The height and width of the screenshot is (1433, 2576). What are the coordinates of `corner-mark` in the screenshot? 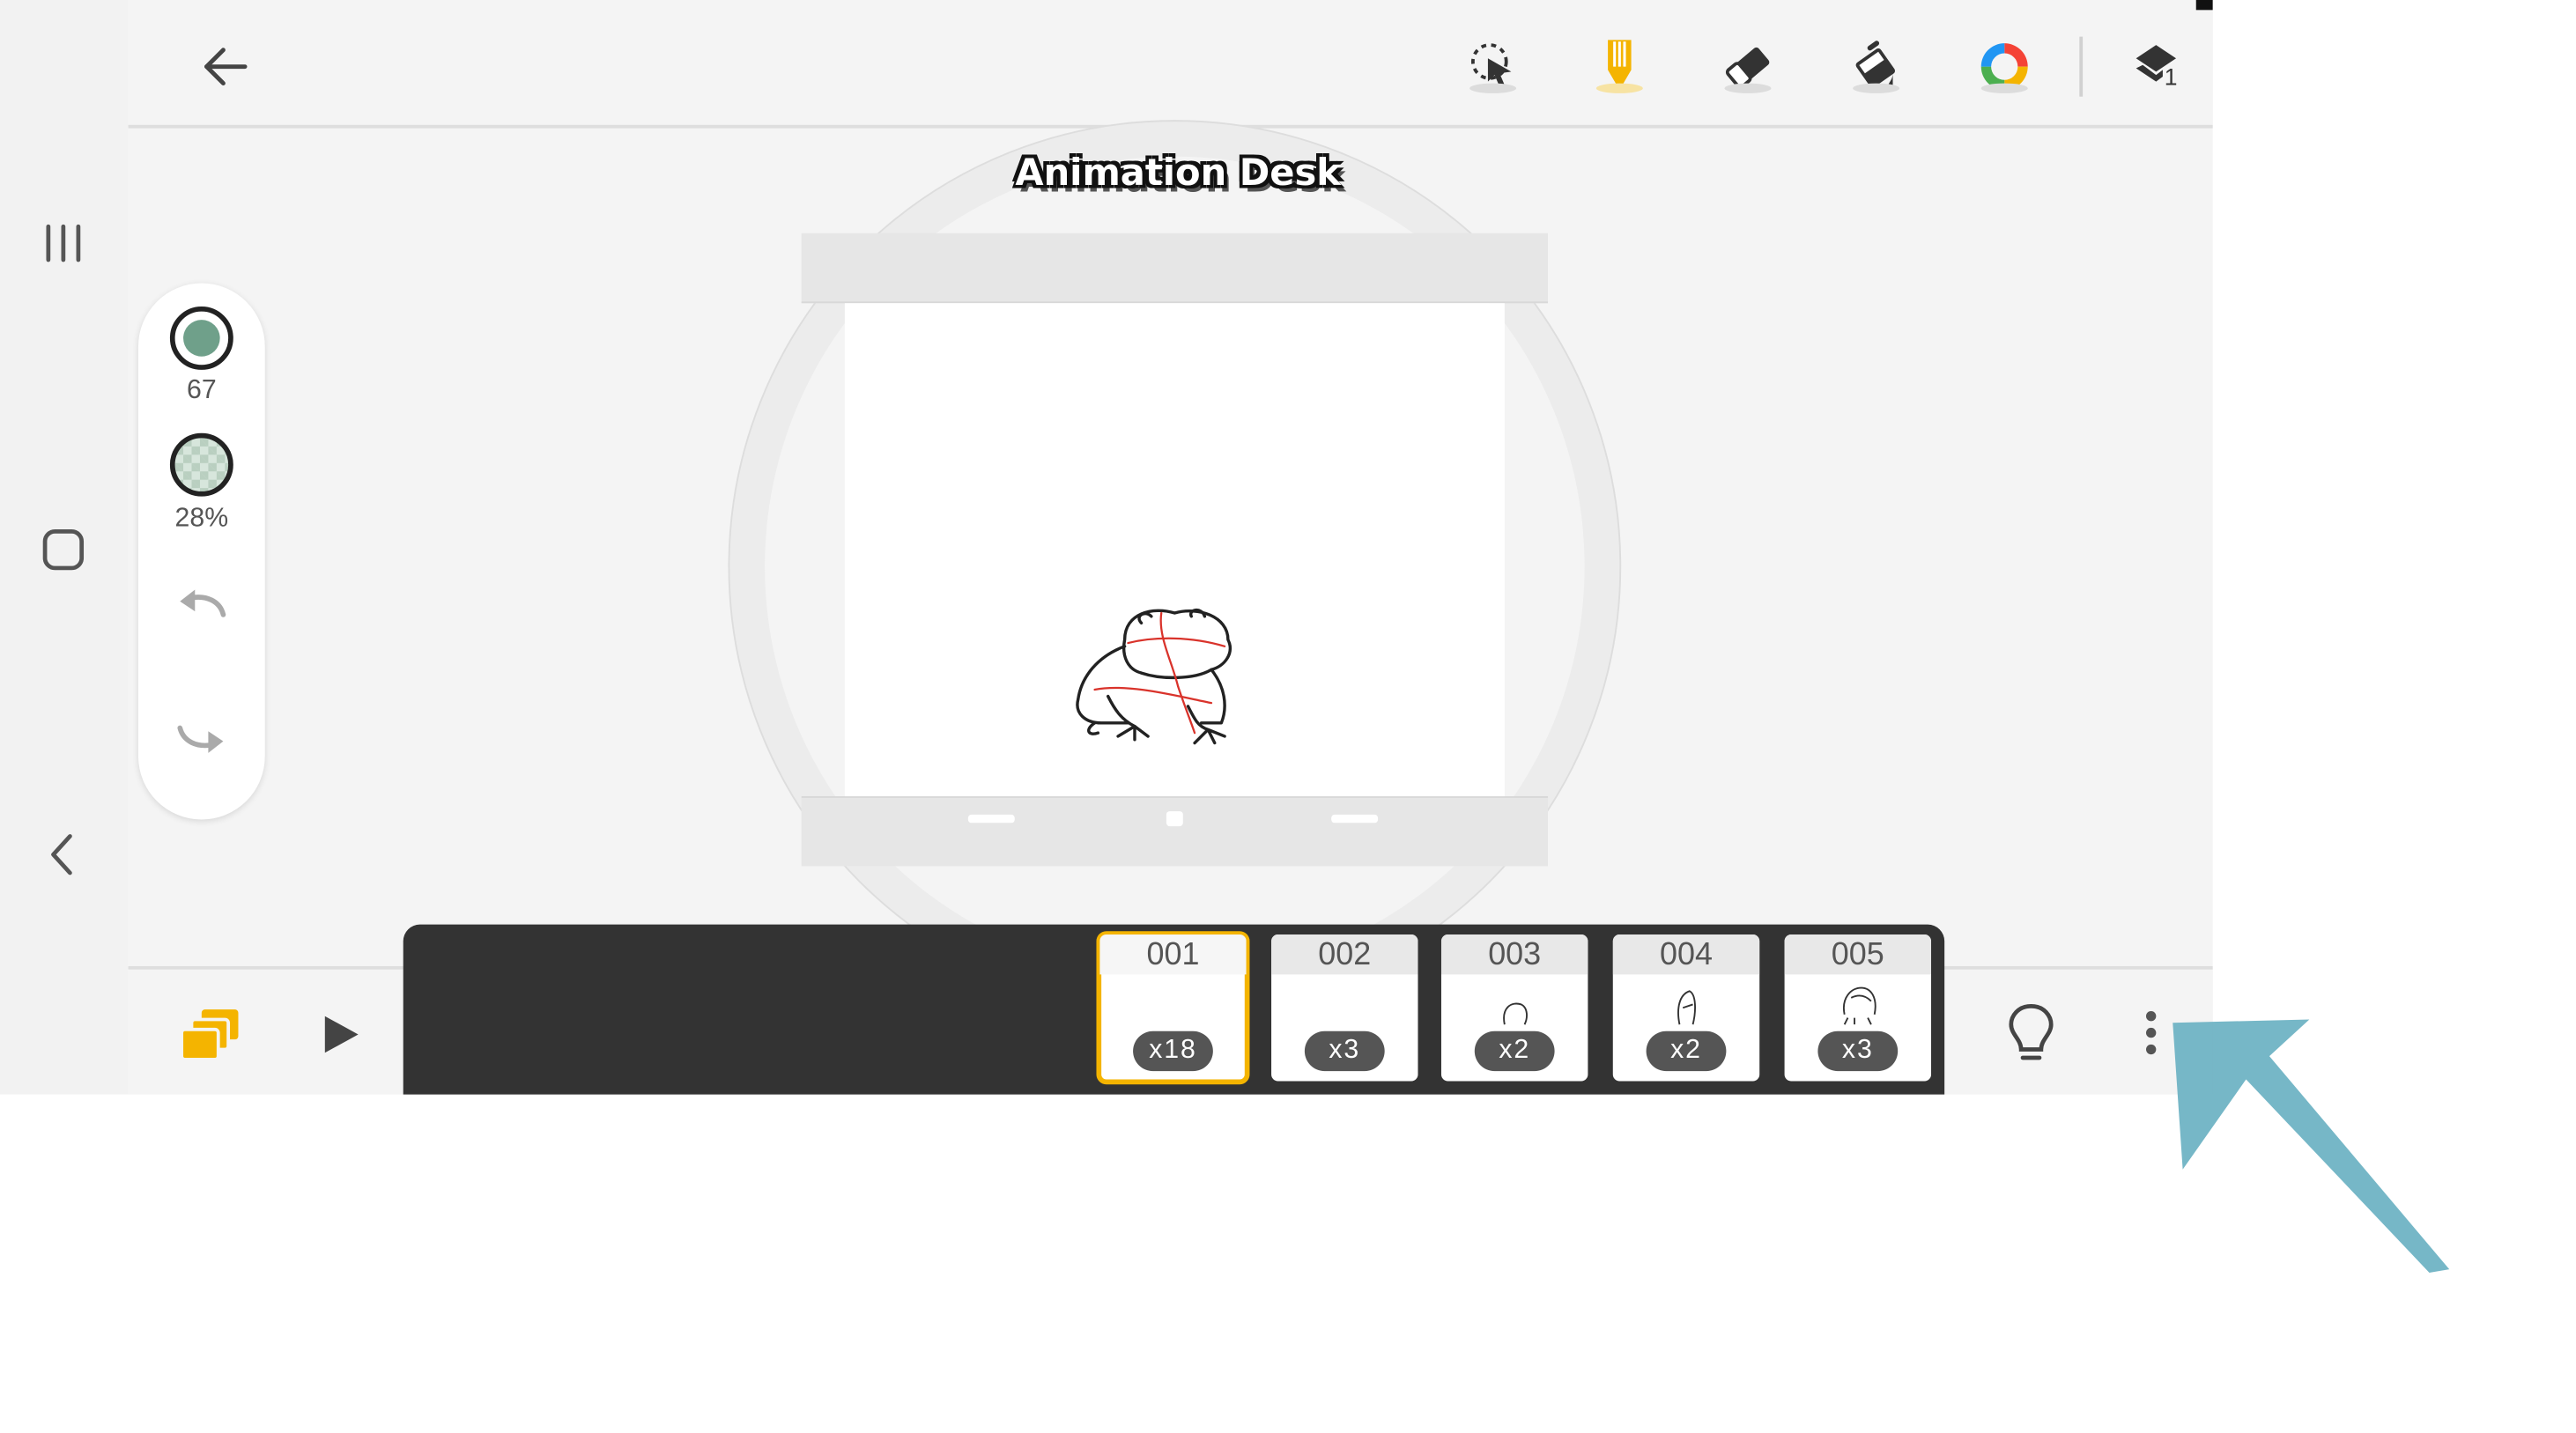 It's located at (2204, 6).